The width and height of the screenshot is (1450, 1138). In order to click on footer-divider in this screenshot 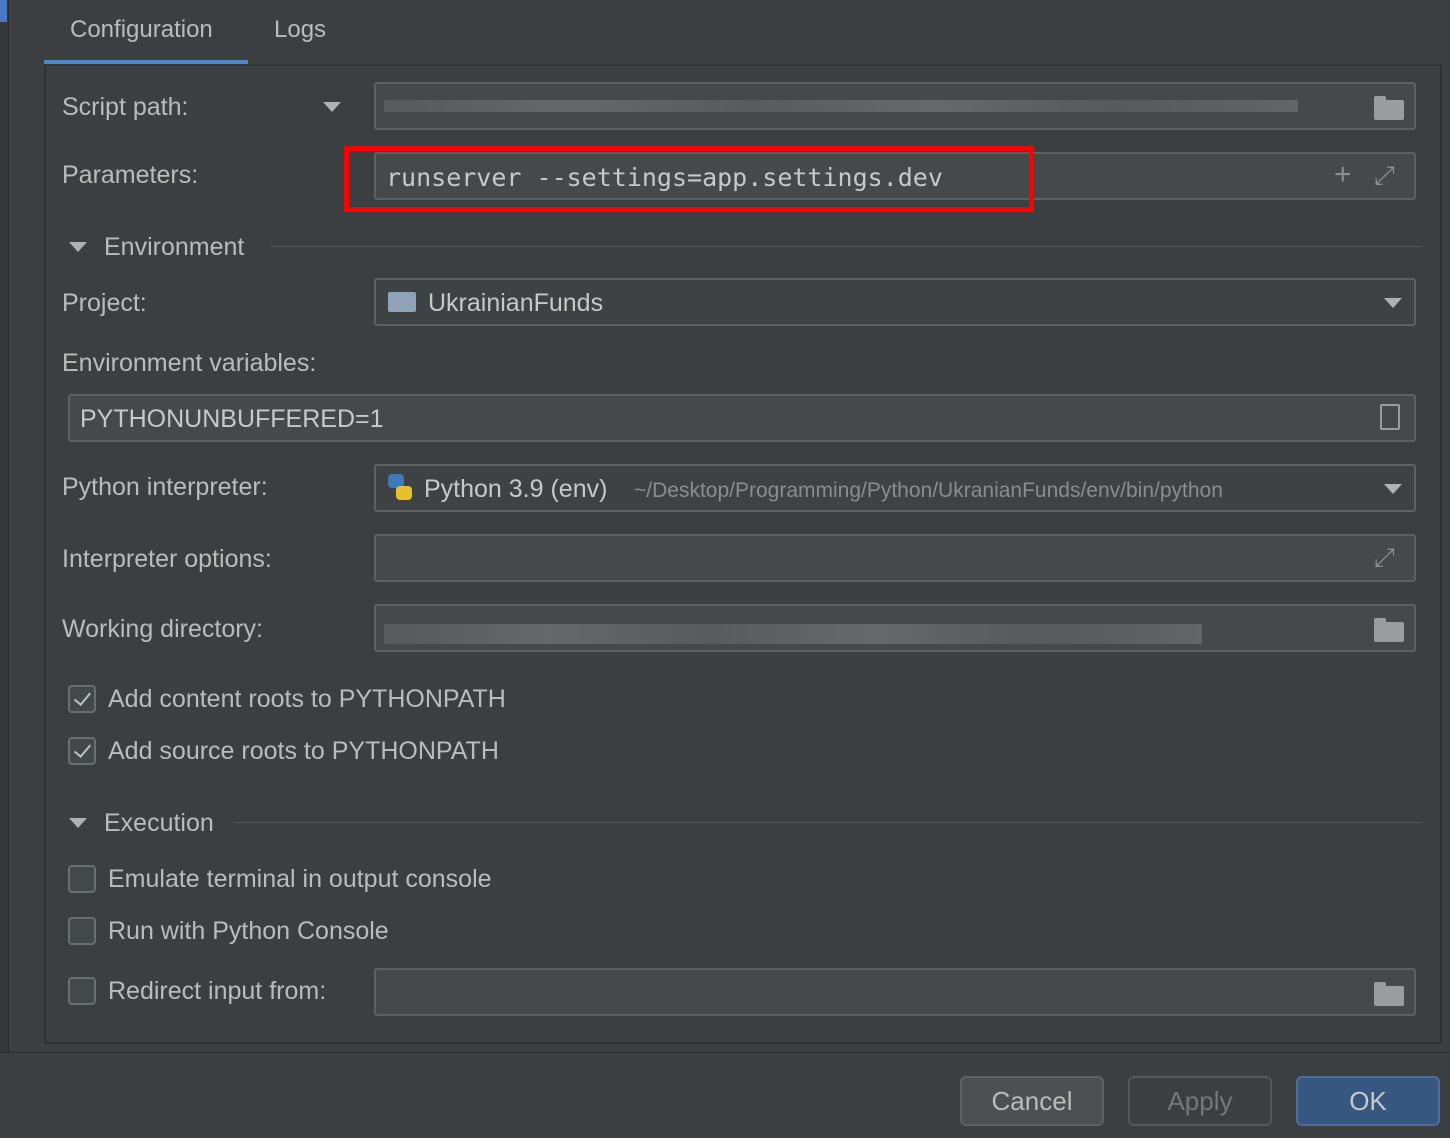, I will do `click(725, 1052)`.